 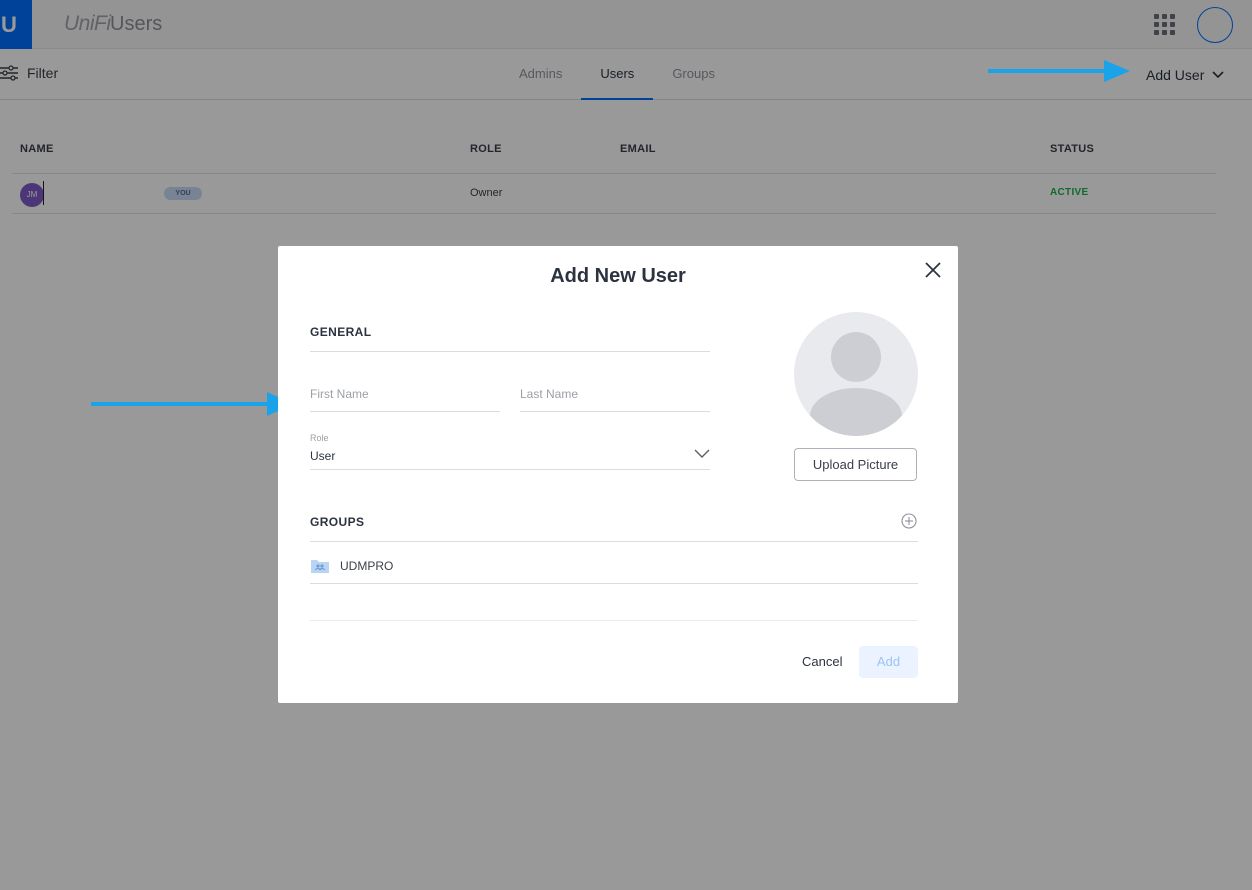 I want to click on group-folder-icon, so click(x=320, y=566).